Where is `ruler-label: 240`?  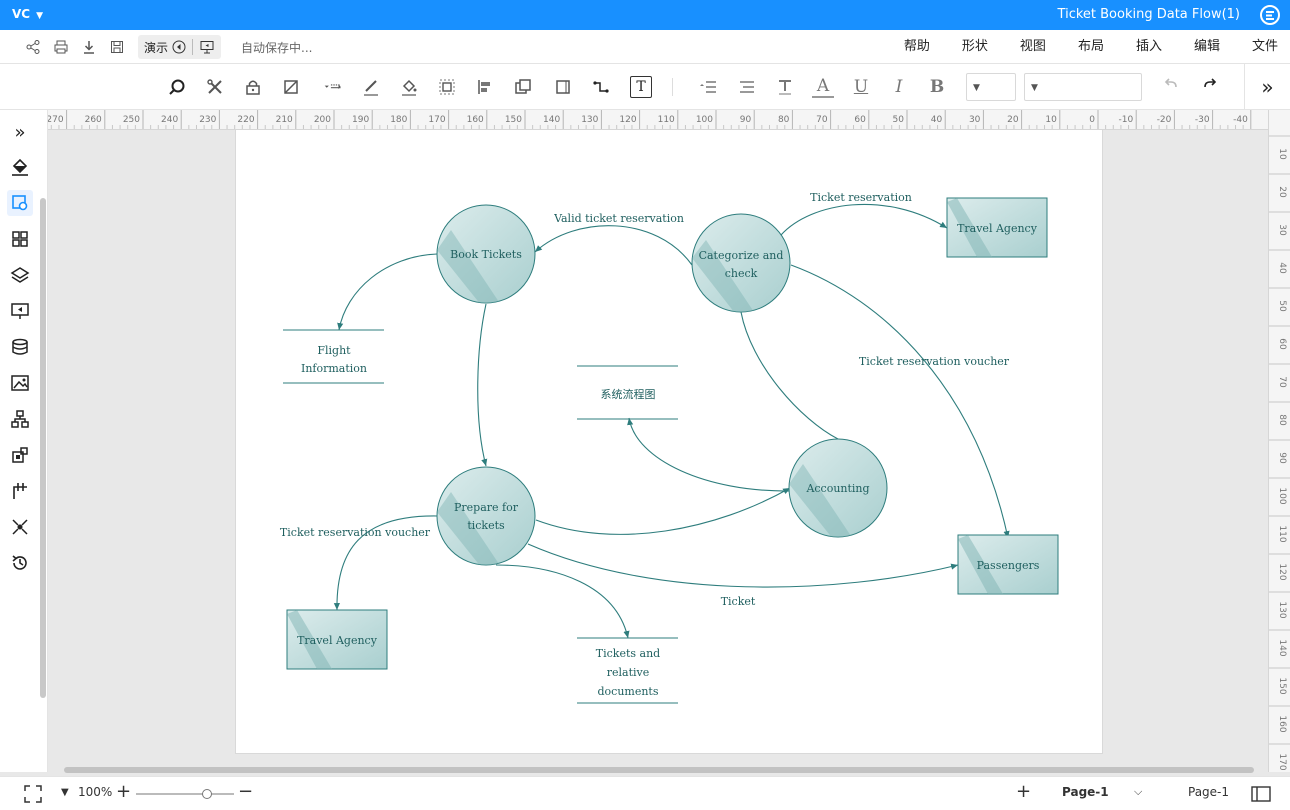 ruler-label: 240 is located at coordinates (169, 120).